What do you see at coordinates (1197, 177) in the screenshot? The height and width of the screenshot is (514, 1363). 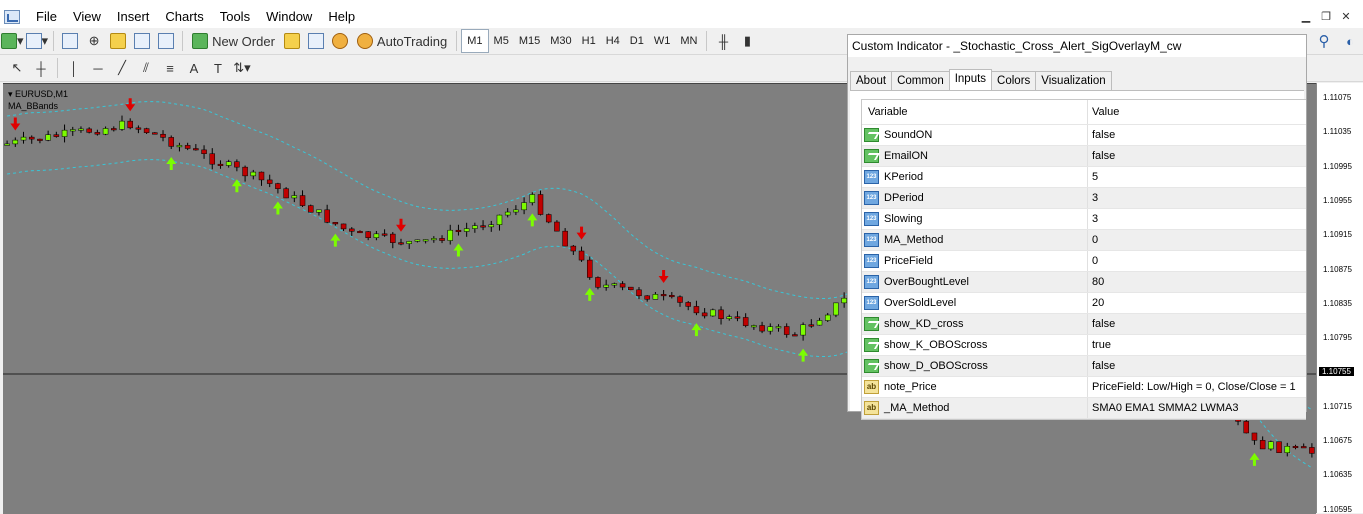 I see `value-cell: 5` at bounding box center [1197, 177].